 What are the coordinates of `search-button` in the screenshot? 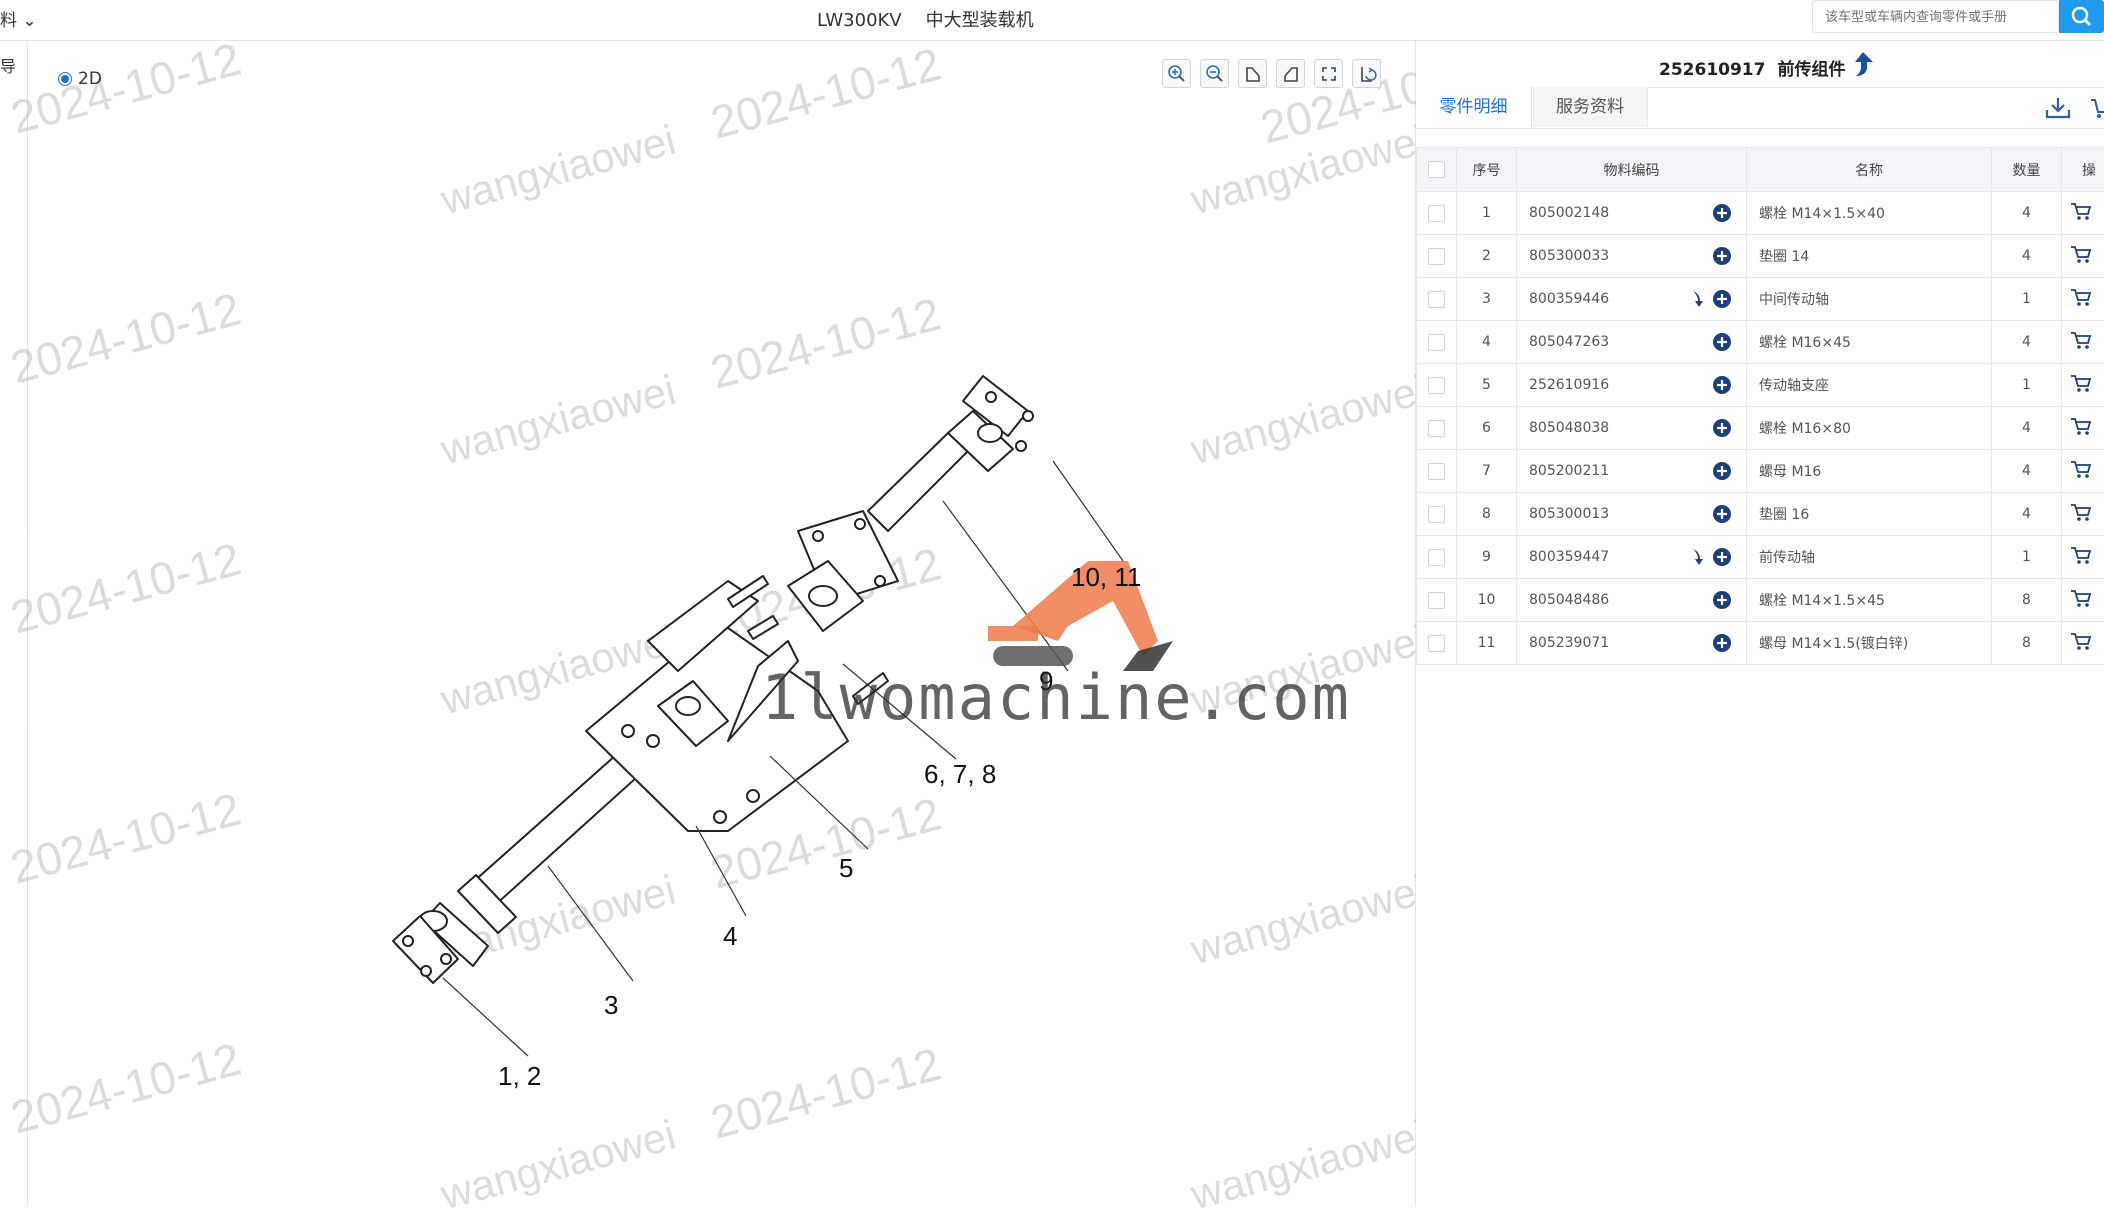 It's located at (2081, 16).